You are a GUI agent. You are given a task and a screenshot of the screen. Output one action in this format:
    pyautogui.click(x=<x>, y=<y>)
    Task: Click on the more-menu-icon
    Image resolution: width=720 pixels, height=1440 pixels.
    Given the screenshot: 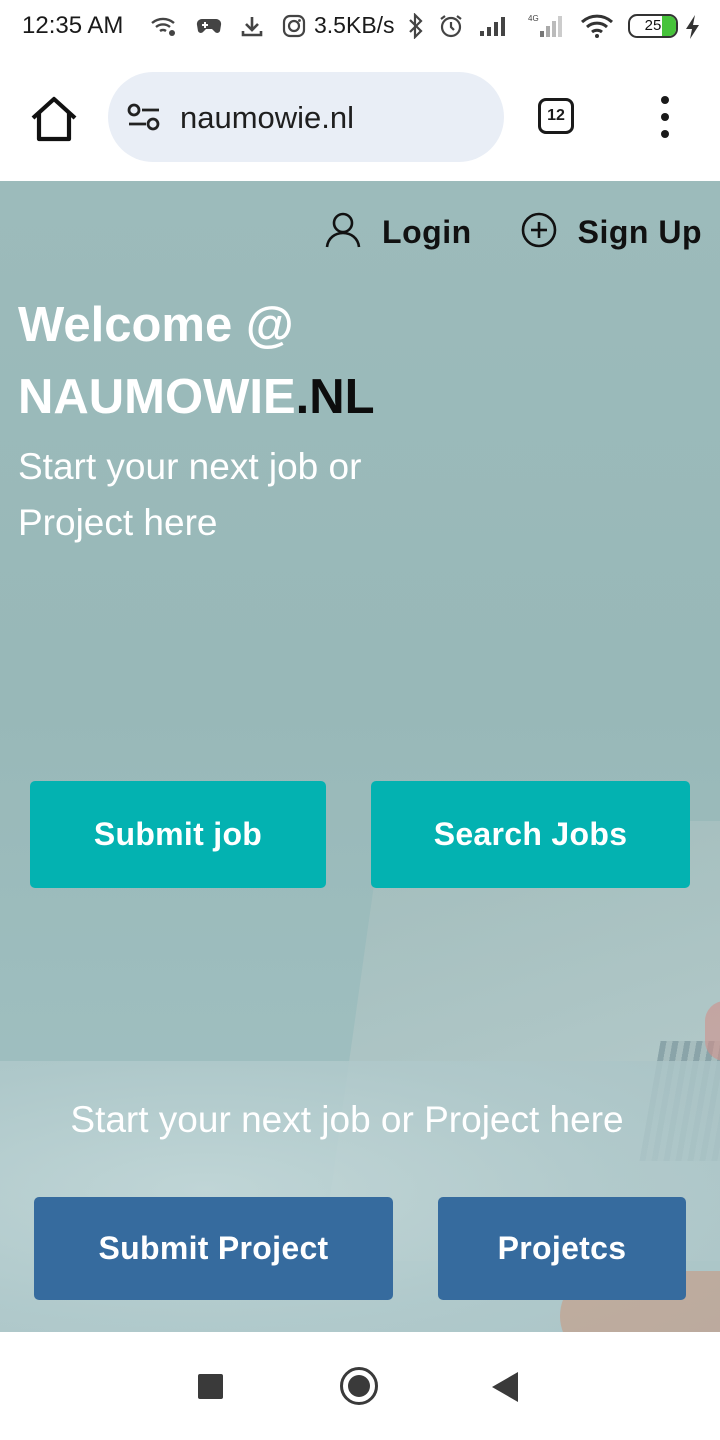 What is the action you would take?
    pyautogui.click(x=665, y=118)
    